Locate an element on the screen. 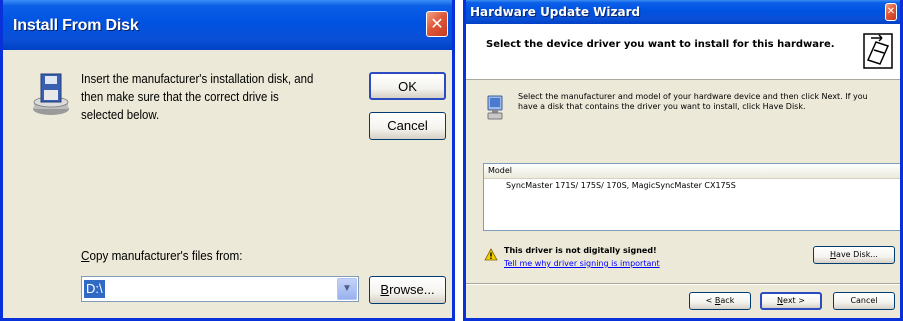  dialog-title: Install From Disk is located at coordinates (76, 25).